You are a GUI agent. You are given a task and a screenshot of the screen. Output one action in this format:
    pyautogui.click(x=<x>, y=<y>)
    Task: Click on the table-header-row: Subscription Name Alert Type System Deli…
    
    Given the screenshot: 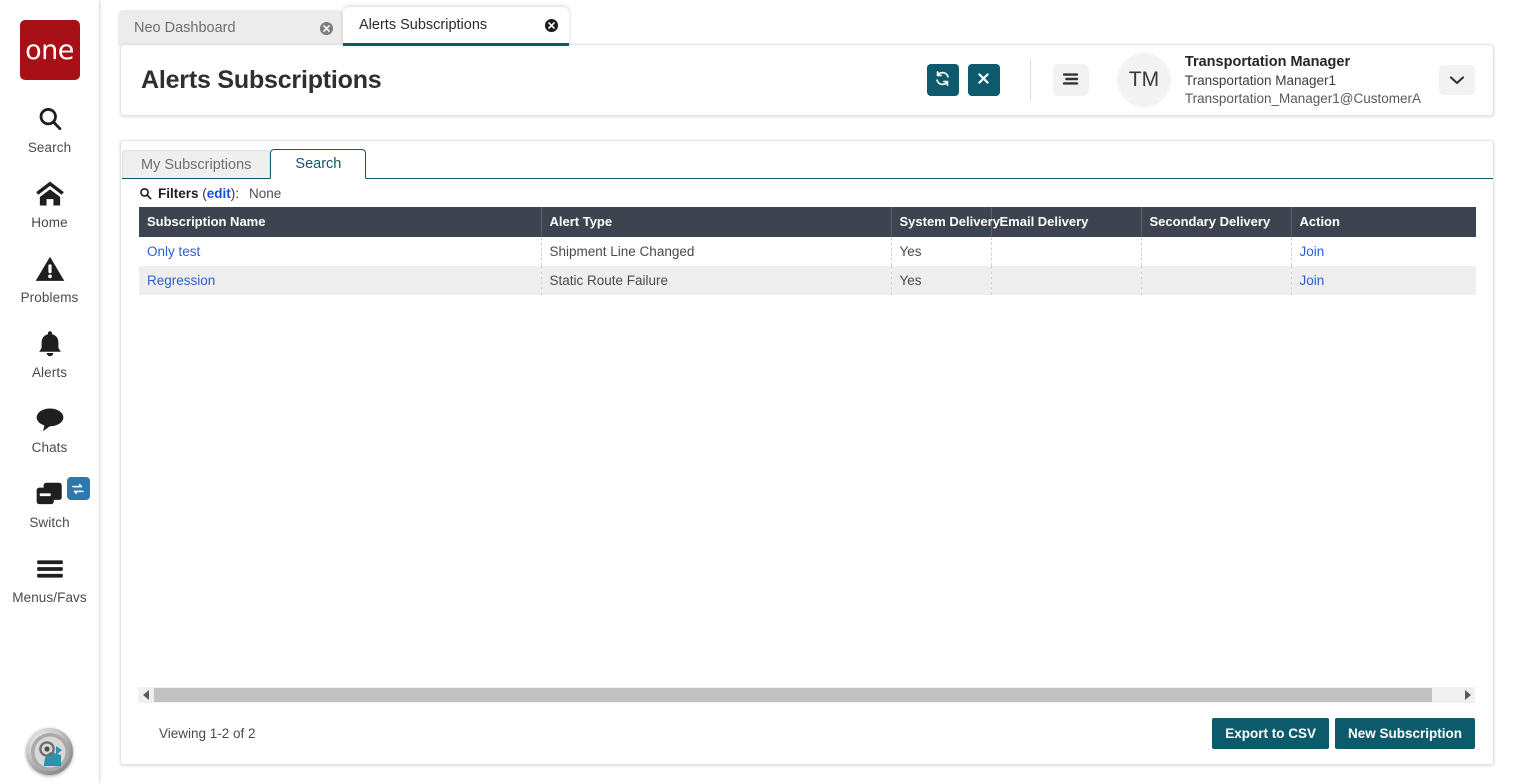 What is the action you would take?
    pyautogui.click(x=807, y=222)
    